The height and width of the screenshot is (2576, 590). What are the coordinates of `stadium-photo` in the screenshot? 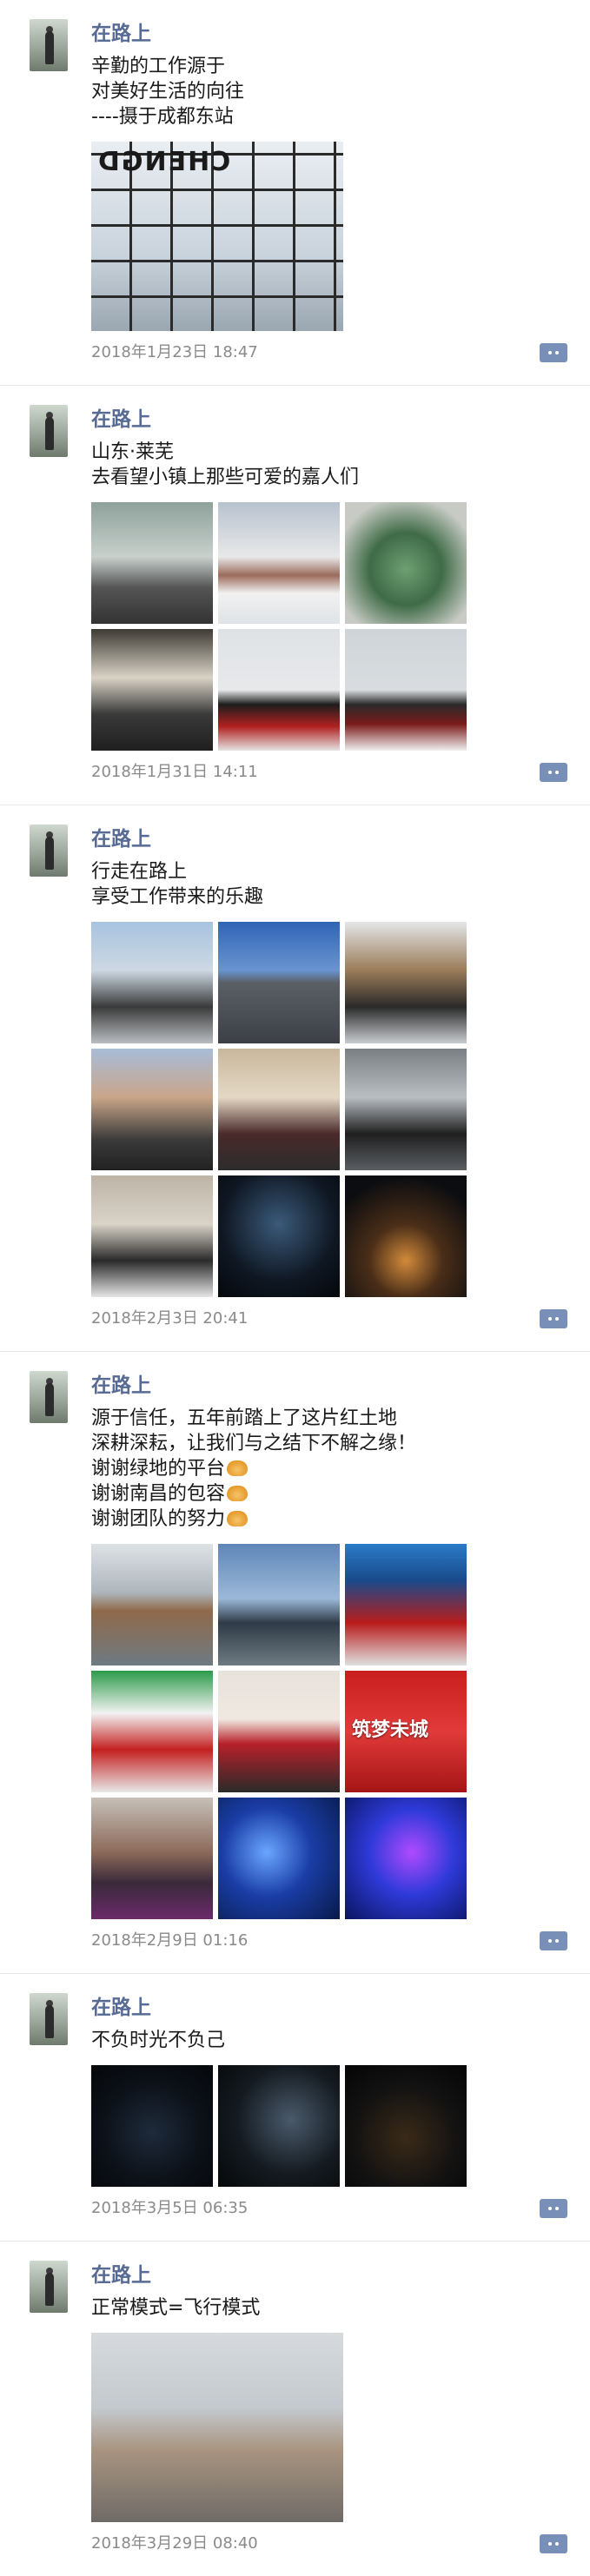 It's located at (152, 982).